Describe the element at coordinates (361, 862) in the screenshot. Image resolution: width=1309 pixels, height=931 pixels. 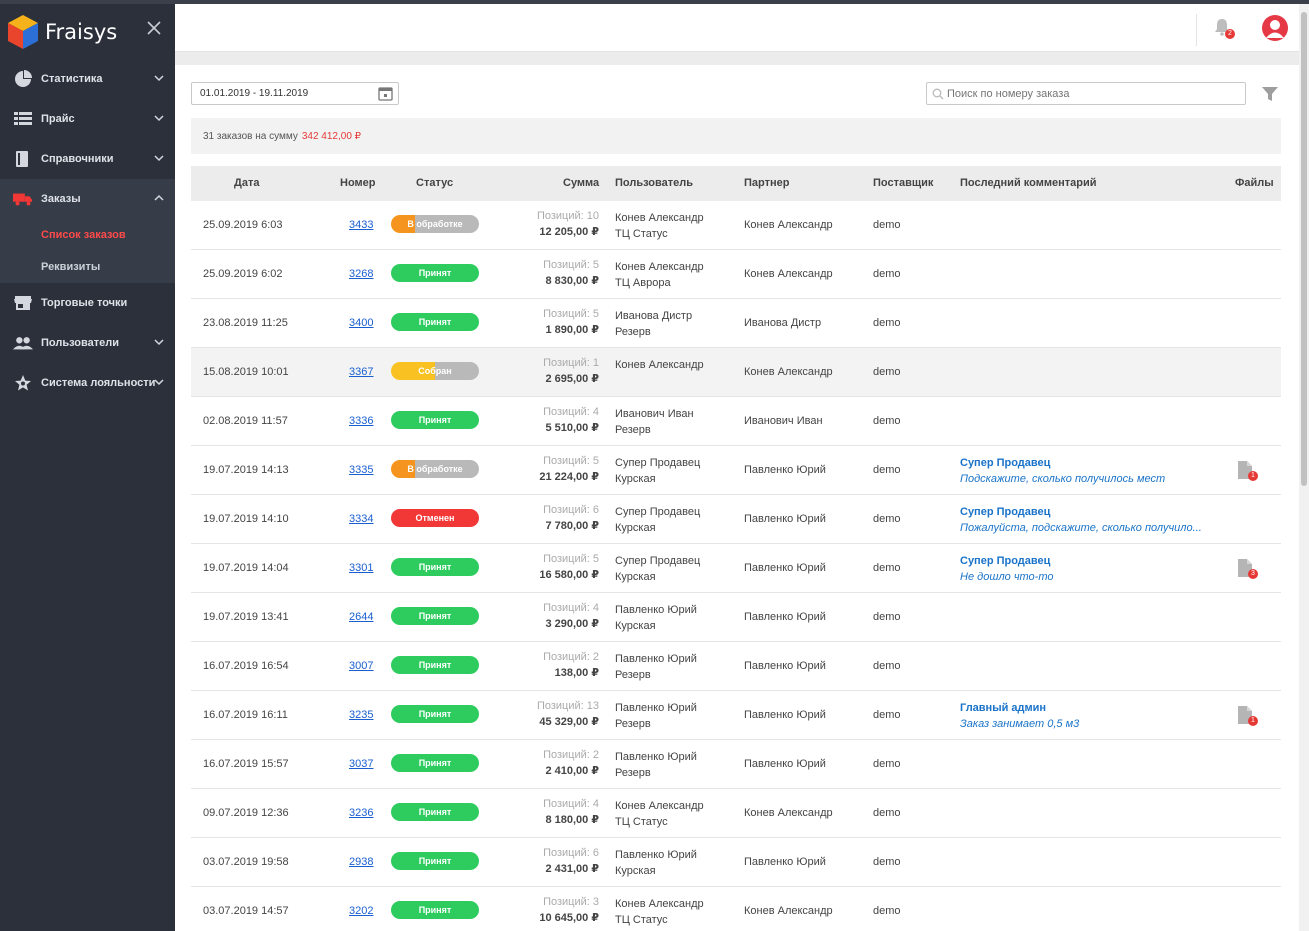
I see `order-number-link: 2938` at that location.